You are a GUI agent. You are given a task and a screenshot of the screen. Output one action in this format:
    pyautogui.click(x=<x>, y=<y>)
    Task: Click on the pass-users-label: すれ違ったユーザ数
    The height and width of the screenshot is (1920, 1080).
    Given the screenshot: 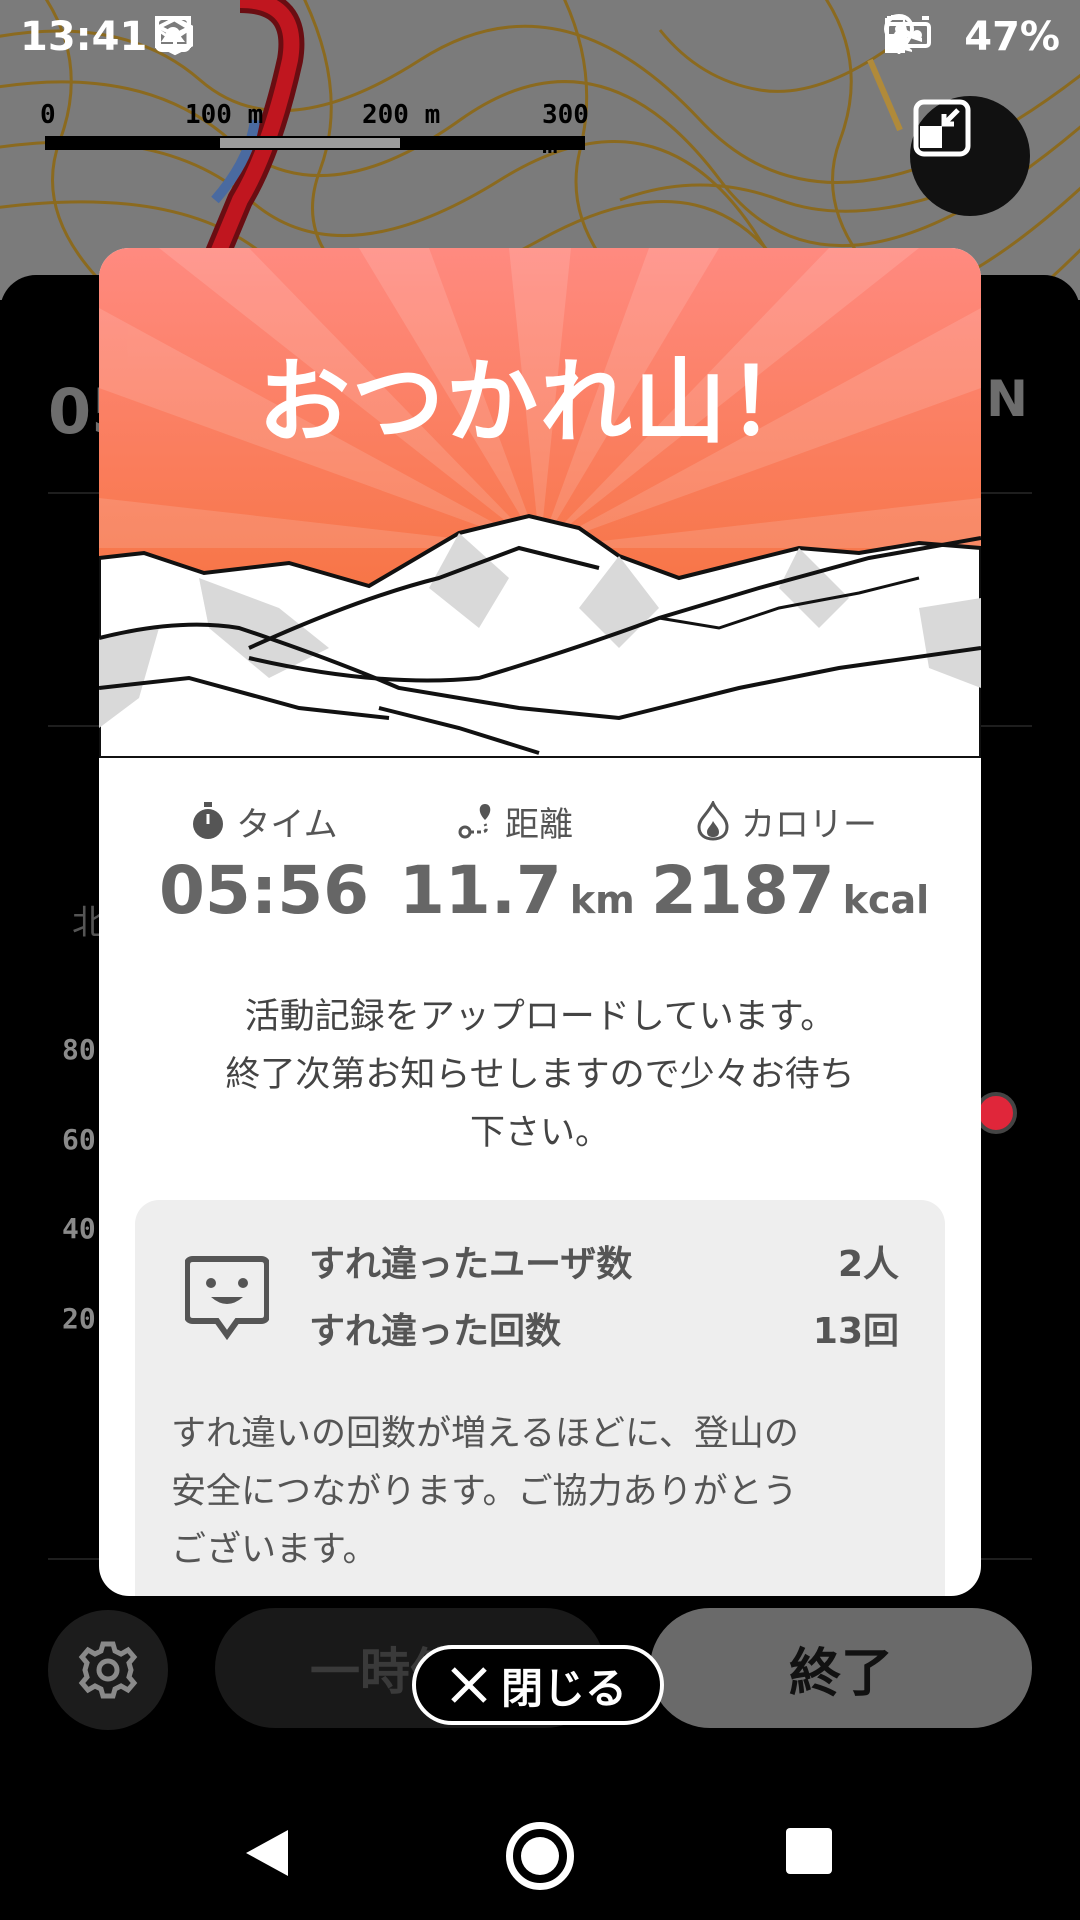 What is the action you would take?
    pyautogui.click(x=471, y=1264)
    